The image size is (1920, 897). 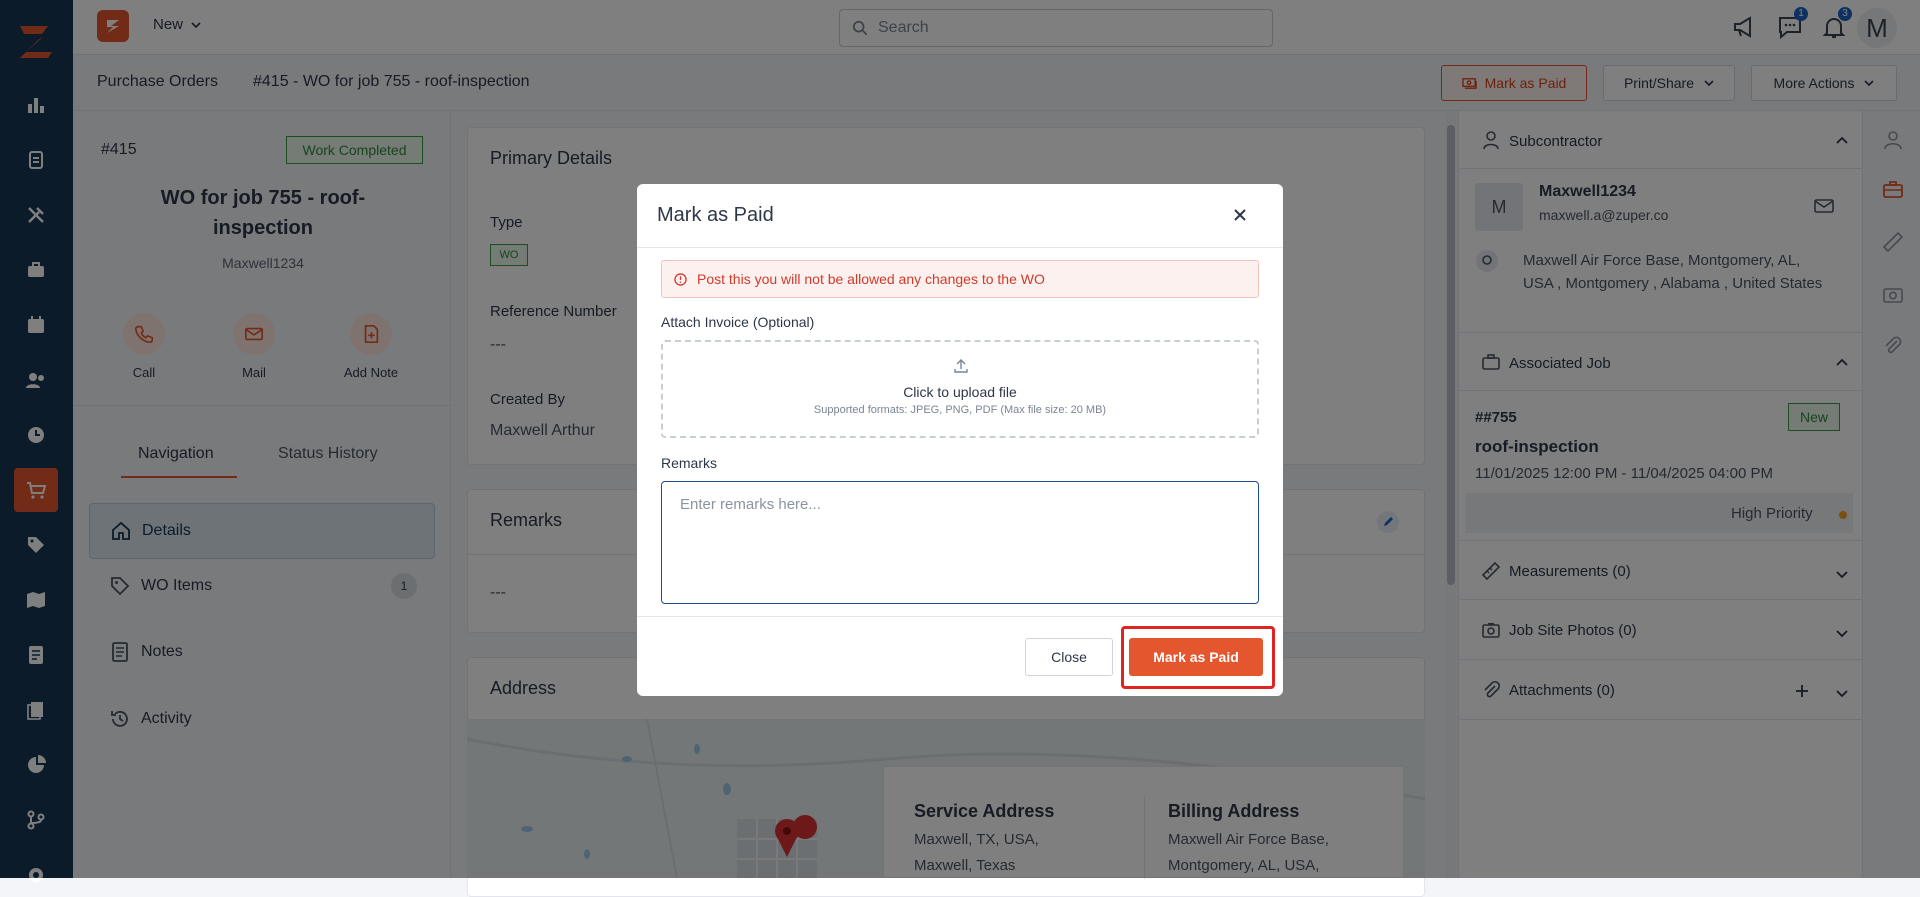 I want to click on upload-icon, so click(x=961, y=366).